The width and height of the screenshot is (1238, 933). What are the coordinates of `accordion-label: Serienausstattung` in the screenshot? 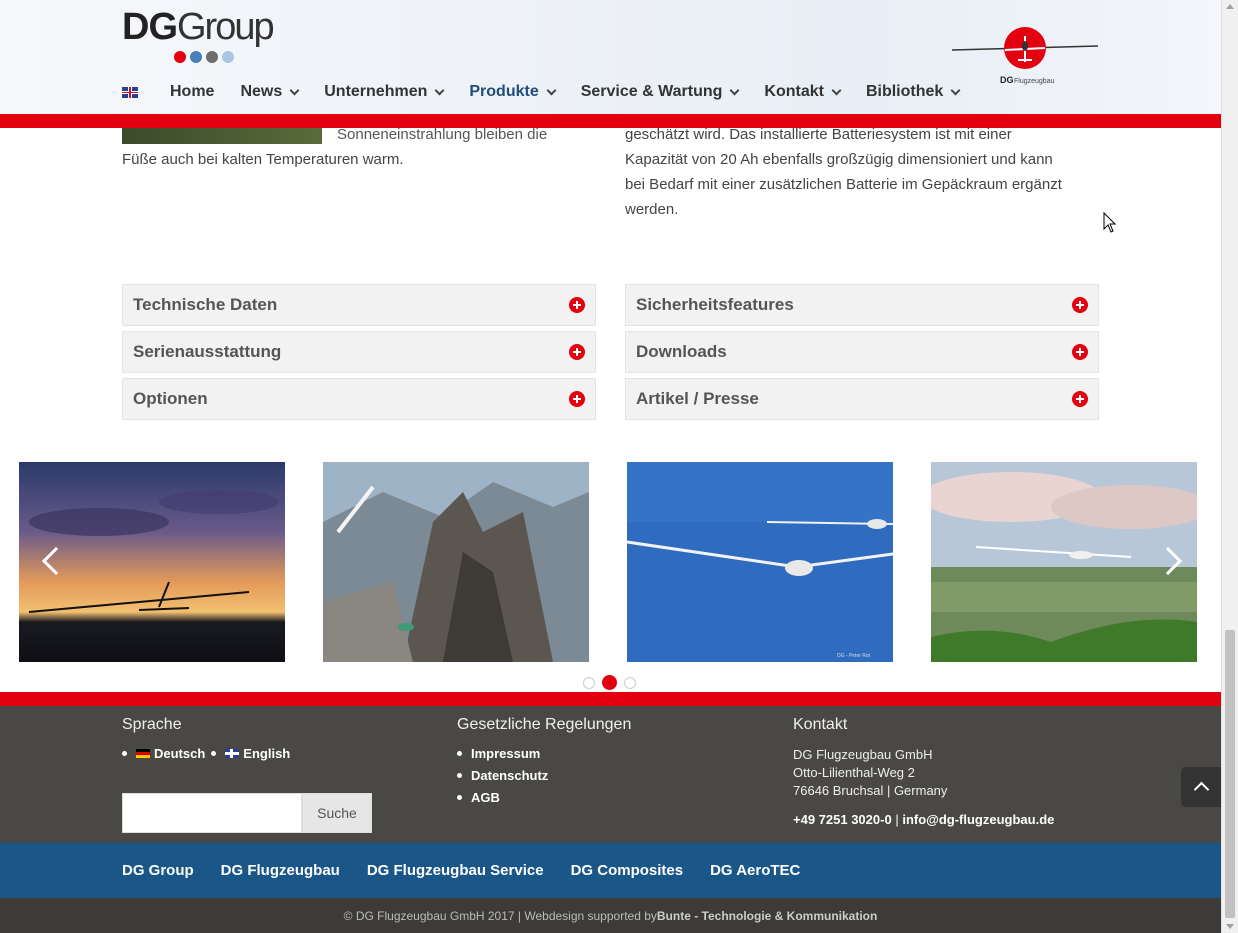 It's located at (207, 351).